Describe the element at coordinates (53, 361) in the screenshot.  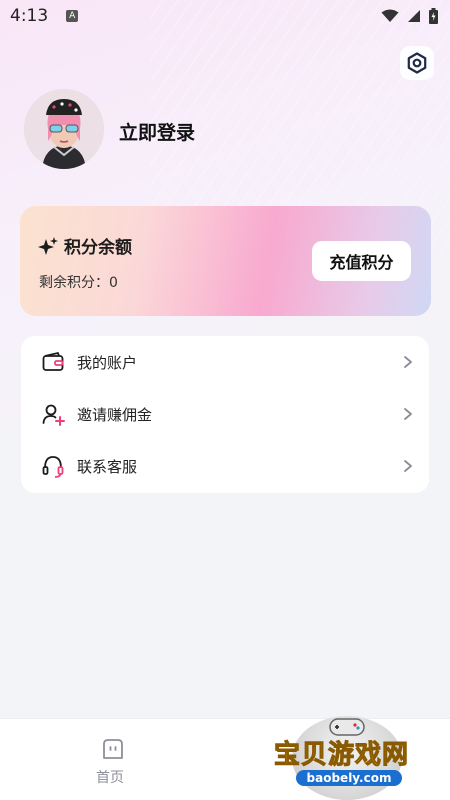
I see `wallet-icon` at that location.